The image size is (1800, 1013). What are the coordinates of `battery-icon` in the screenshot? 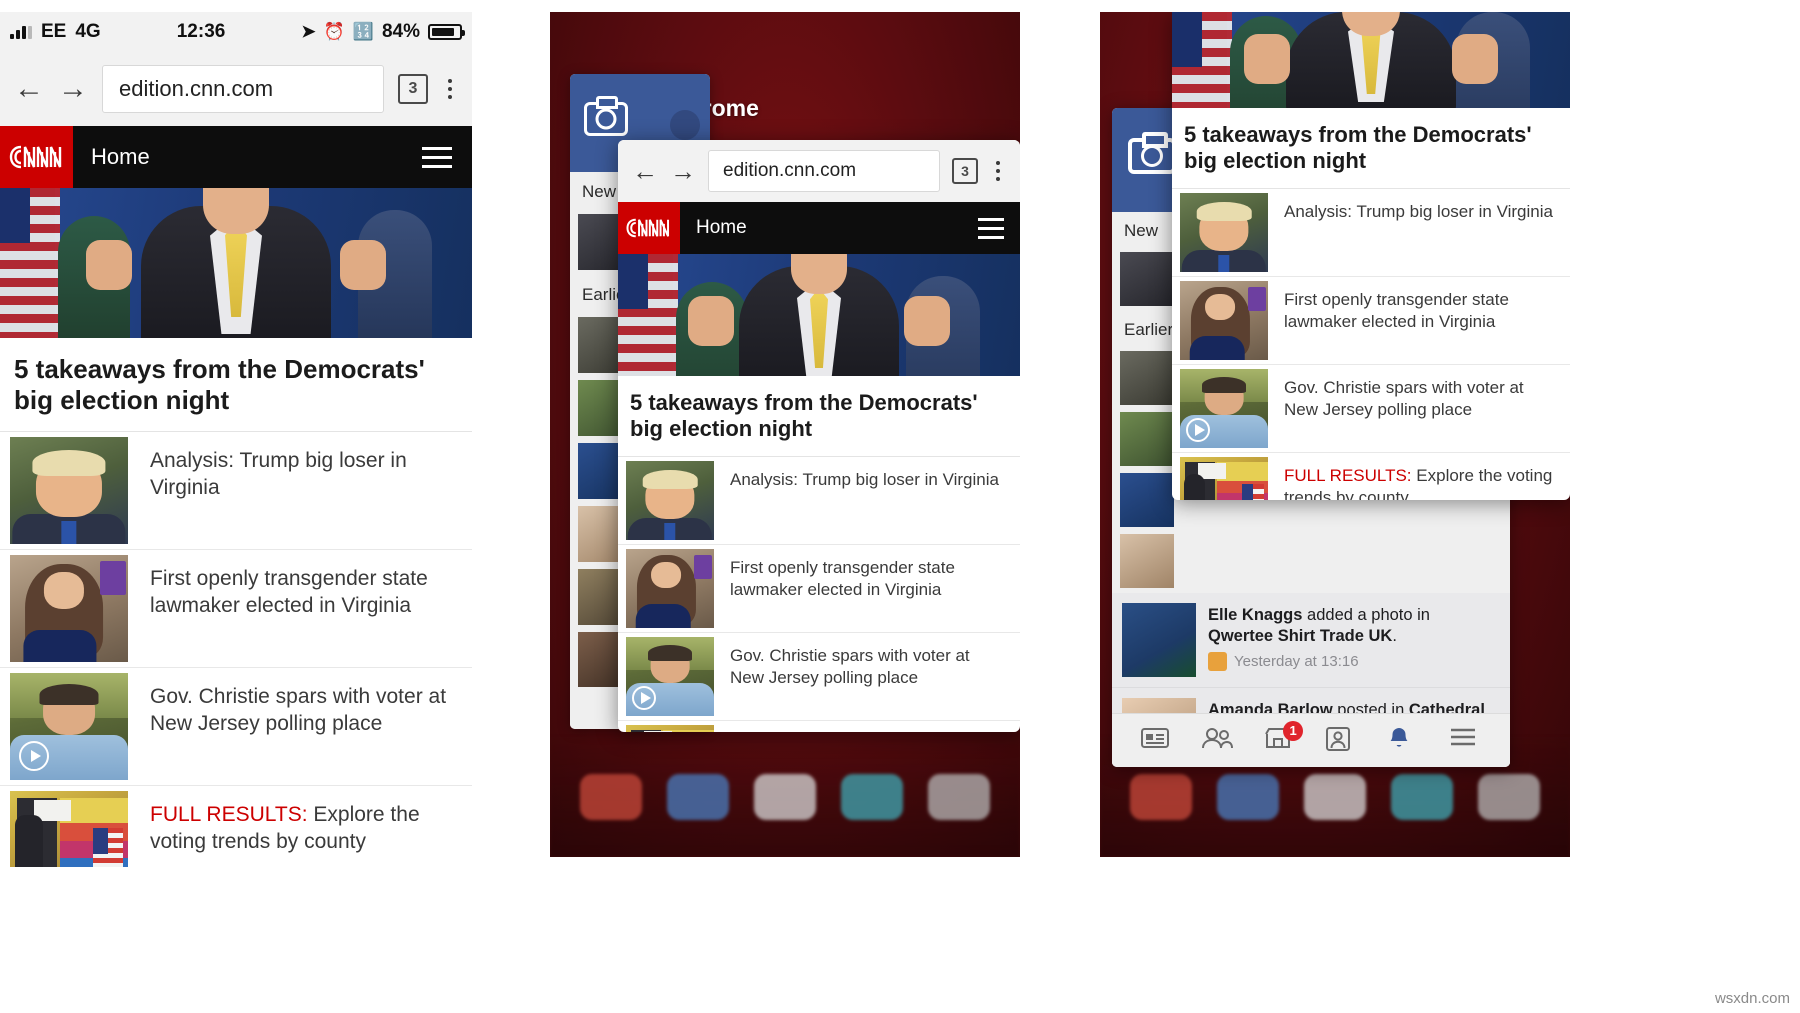 It's located at (446, 32).